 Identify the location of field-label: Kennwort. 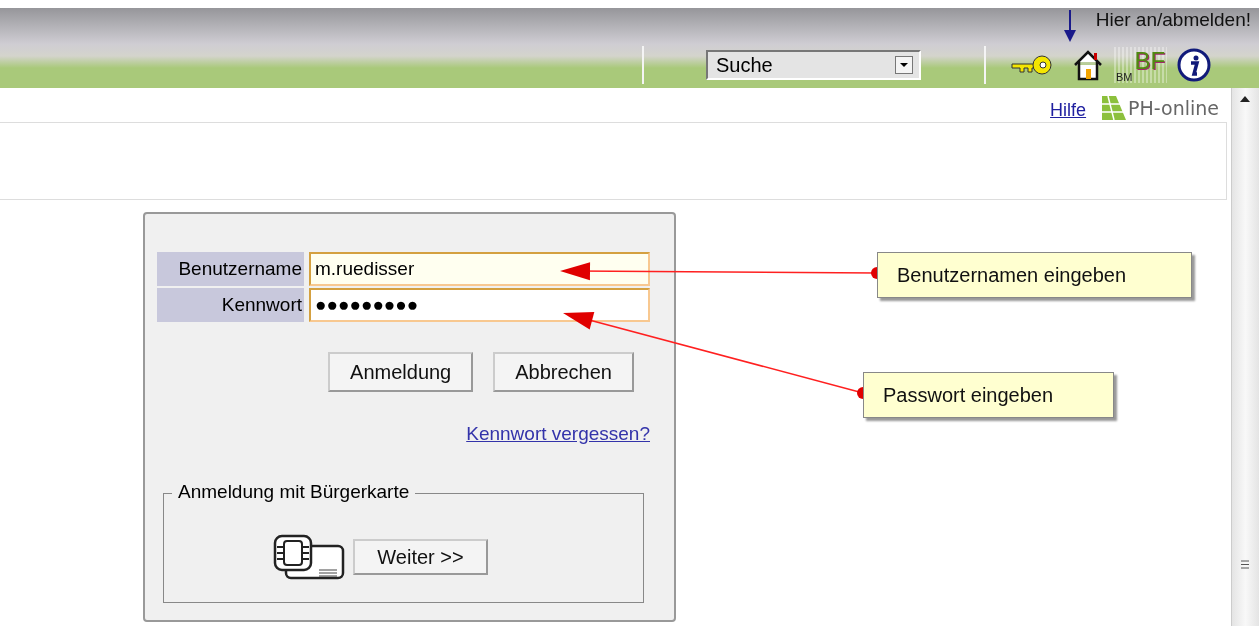
(230, 305).